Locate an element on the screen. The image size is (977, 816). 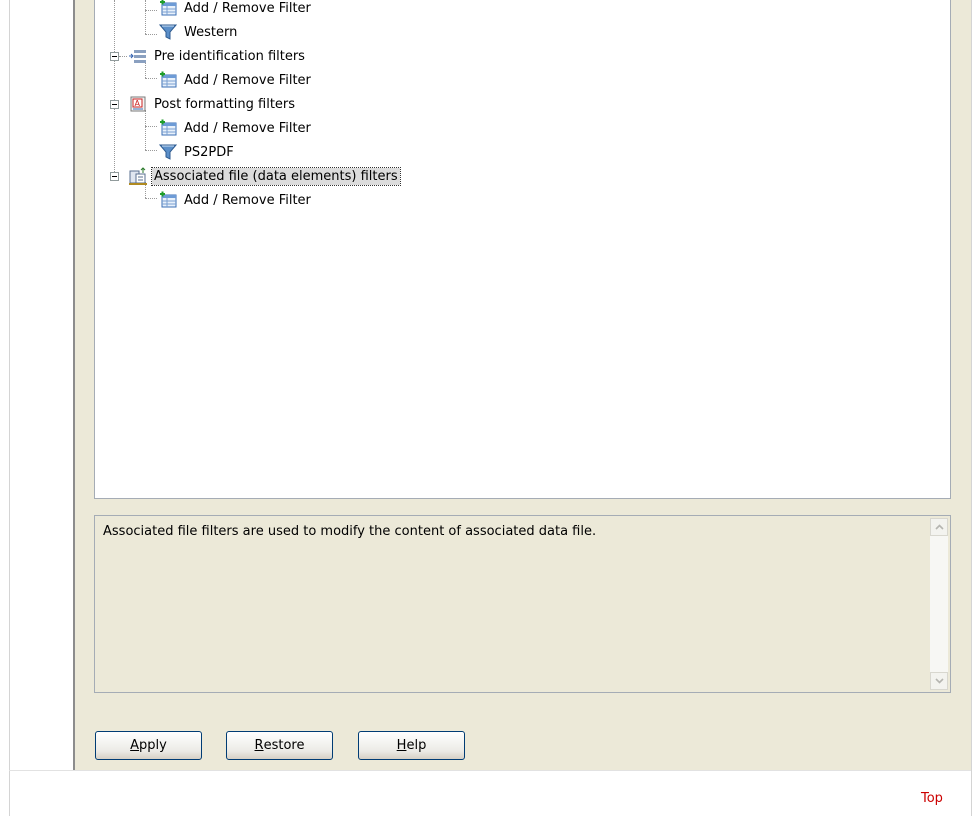
tree-item-western: Western is located at coordinates (198, 32).